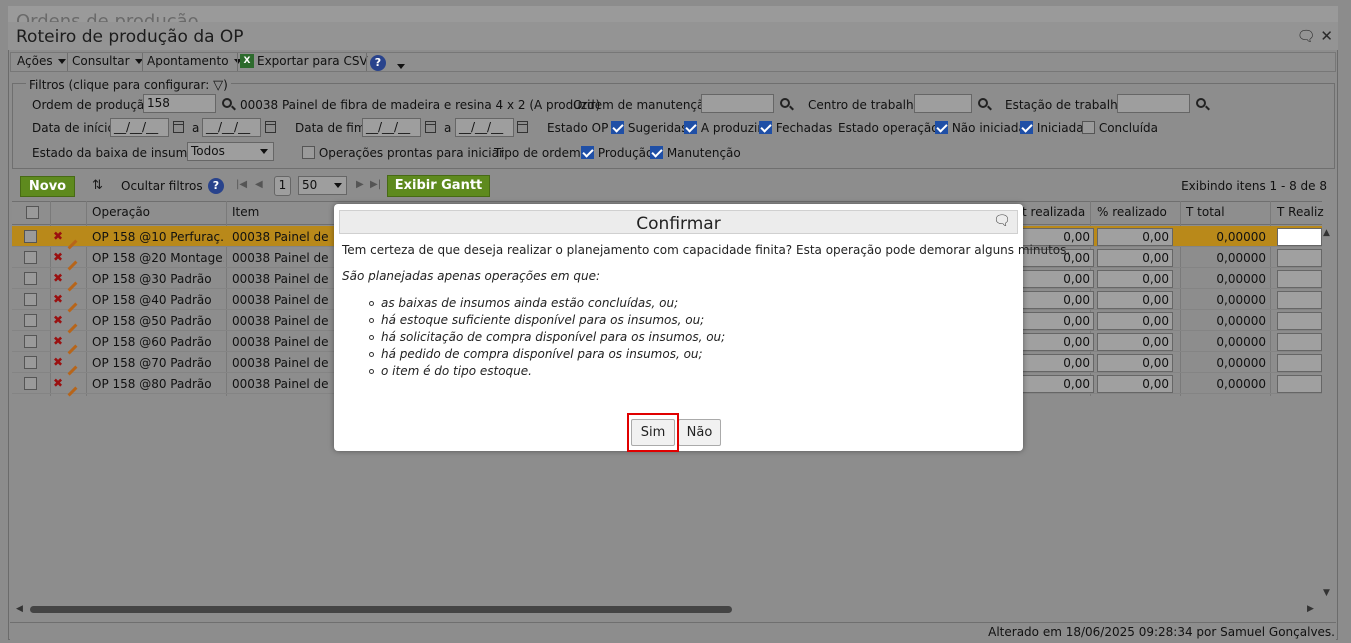 The height and width of the screenshot is (643, 1351). I want to click on estado-baixa-select: Todos, so click(230, 151).